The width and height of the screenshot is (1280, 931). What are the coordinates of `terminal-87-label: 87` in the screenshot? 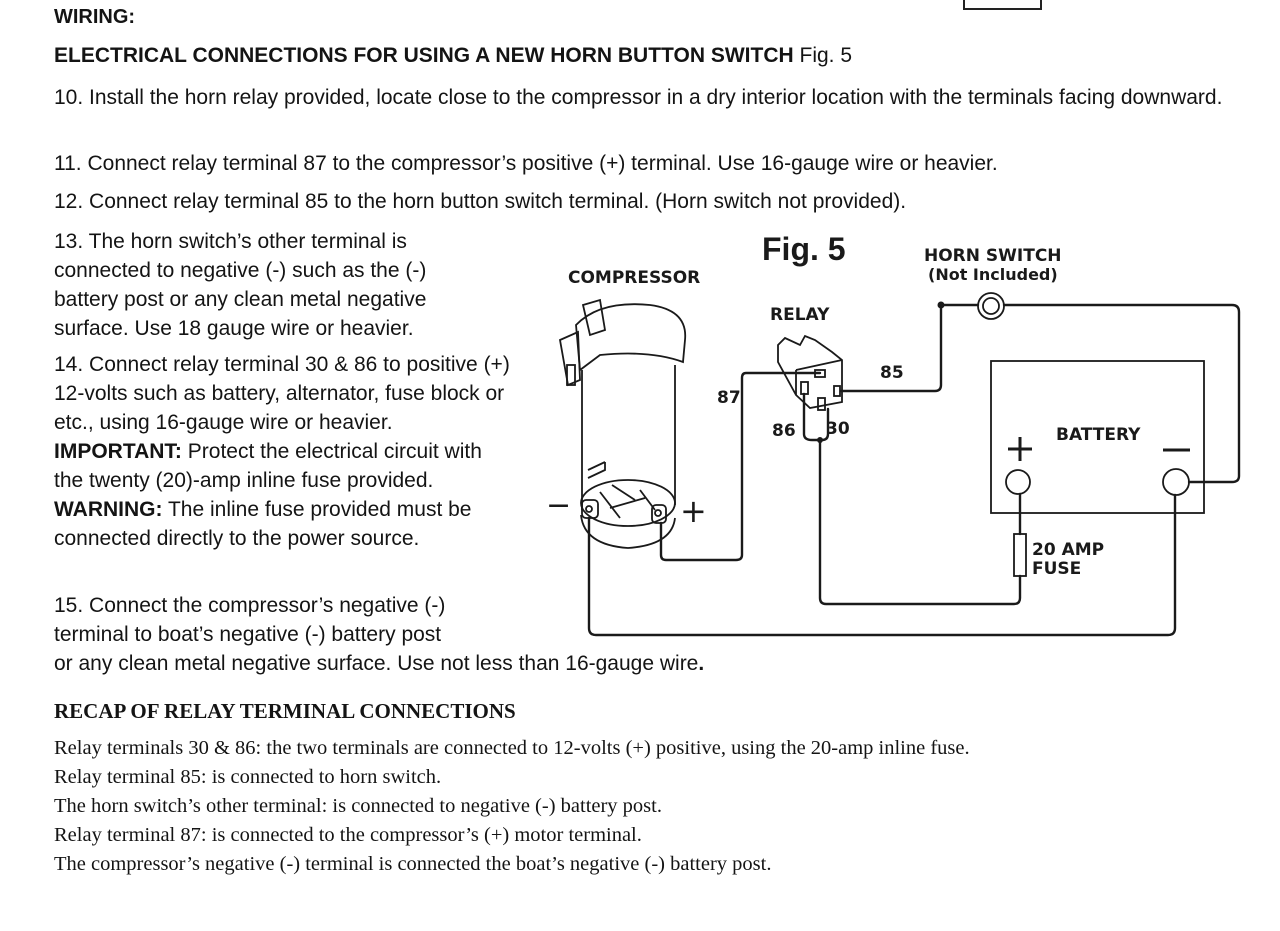 It's located at (729, 398).